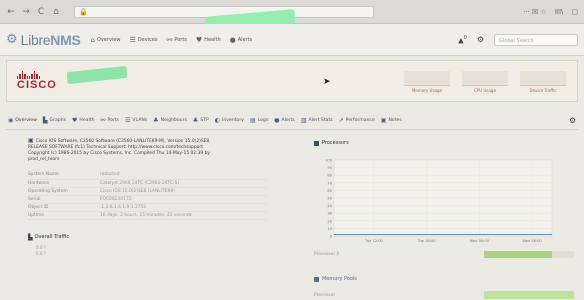 This screenshot has height=300, width=584. Describe the element at coordinates (316, 279) in the screenshot. I see `memory-icon` at that location.